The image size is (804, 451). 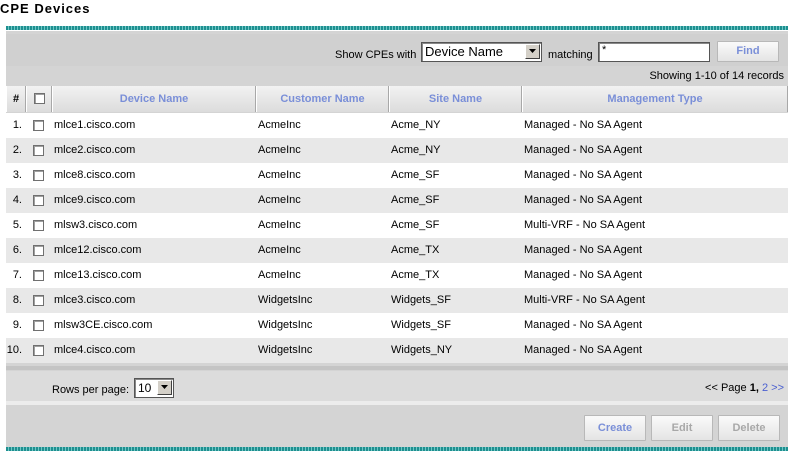 I want to click on page-title: CPE Devices, so click(x=45, y=8).